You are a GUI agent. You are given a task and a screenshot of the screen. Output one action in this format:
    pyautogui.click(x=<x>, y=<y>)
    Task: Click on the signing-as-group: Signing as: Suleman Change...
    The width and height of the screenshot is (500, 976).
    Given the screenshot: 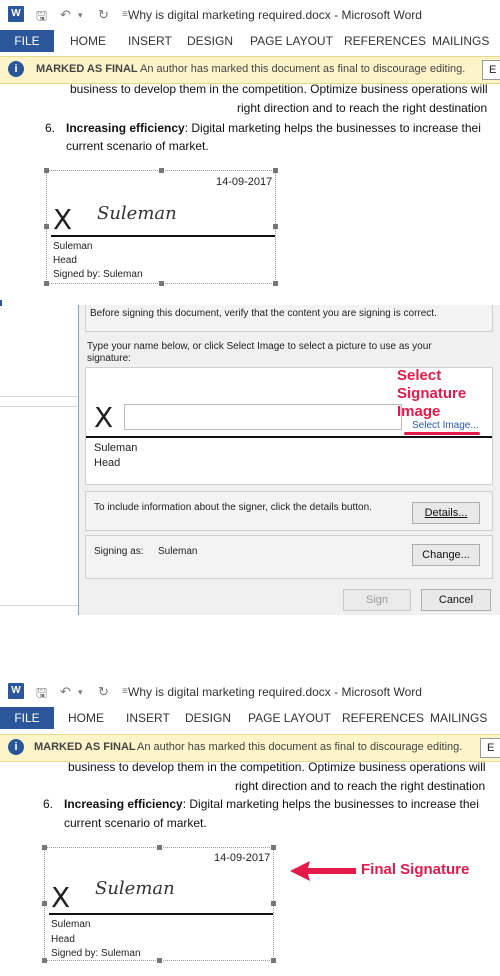 What is the action you would take?
    pyautogui.click(x=289, y=557)
    